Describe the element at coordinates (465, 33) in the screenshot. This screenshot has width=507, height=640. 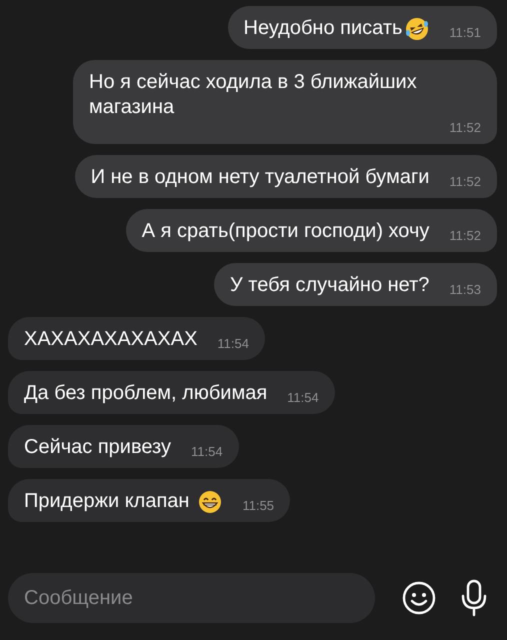
I see `message-time: 11:51` at that location.